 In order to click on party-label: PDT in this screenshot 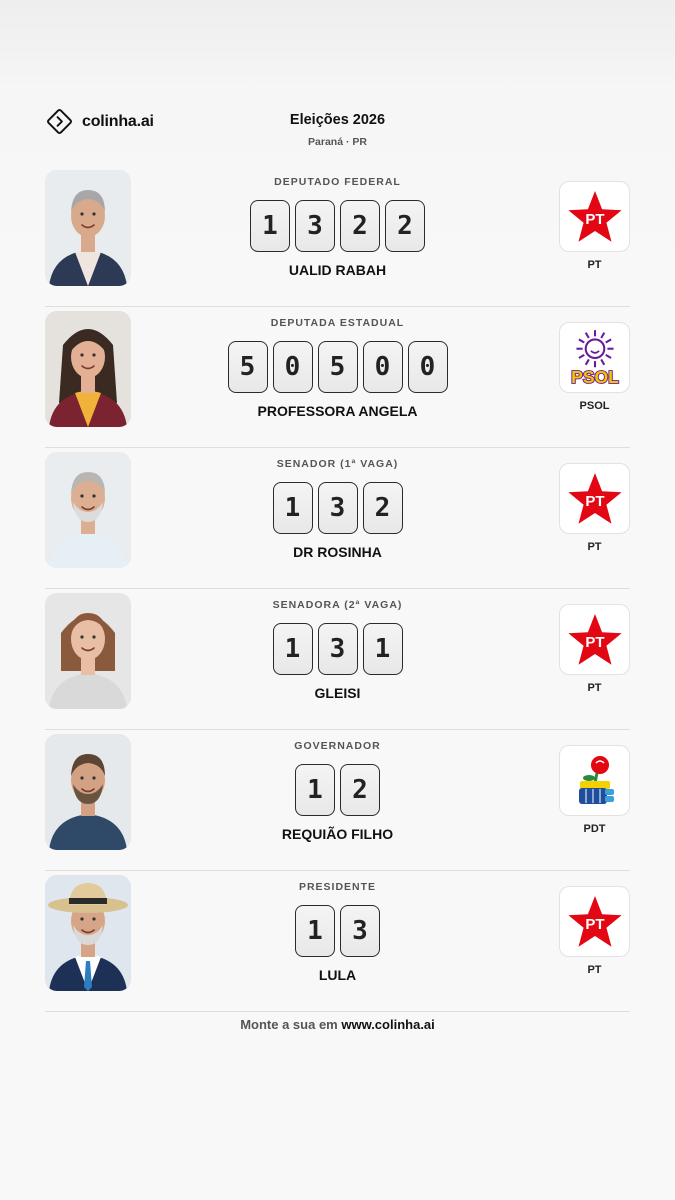, I will do `click(594, 829)`.